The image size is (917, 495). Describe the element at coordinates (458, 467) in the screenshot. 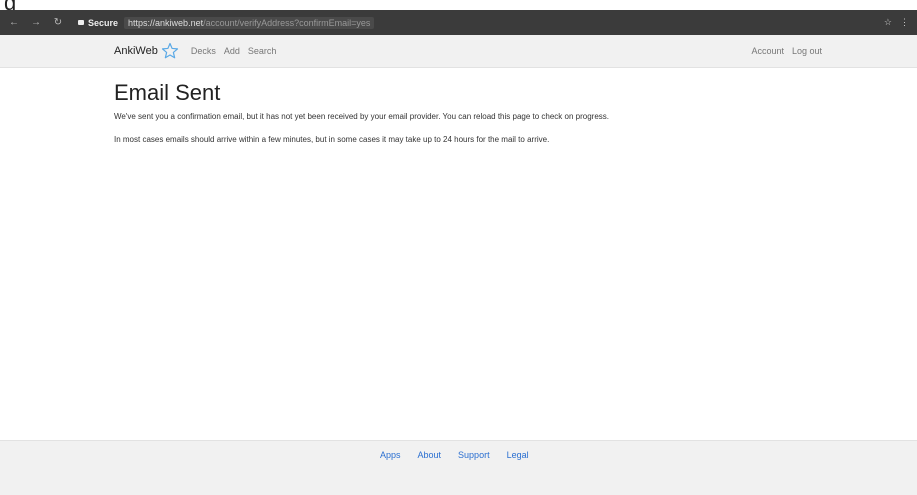

I see `footer: Apps About Support Legal` at that location.